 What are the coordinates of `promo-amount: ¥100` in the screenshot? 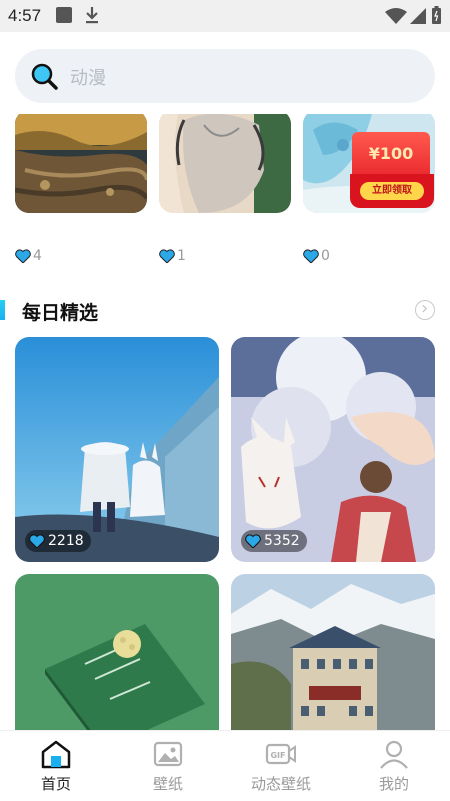 It's located at (391, 153).